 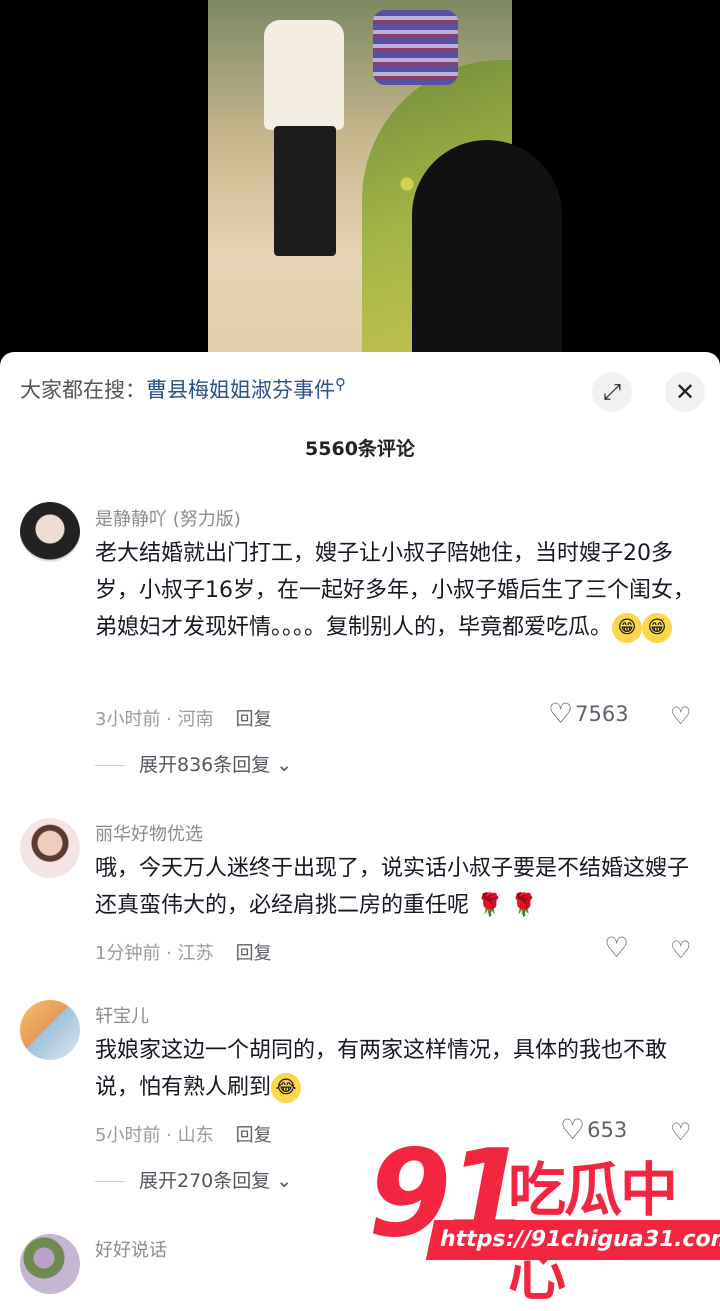 I want to click on comment-meta: 1分钟前 · 江苏 回复, so click(x=183, y=952).